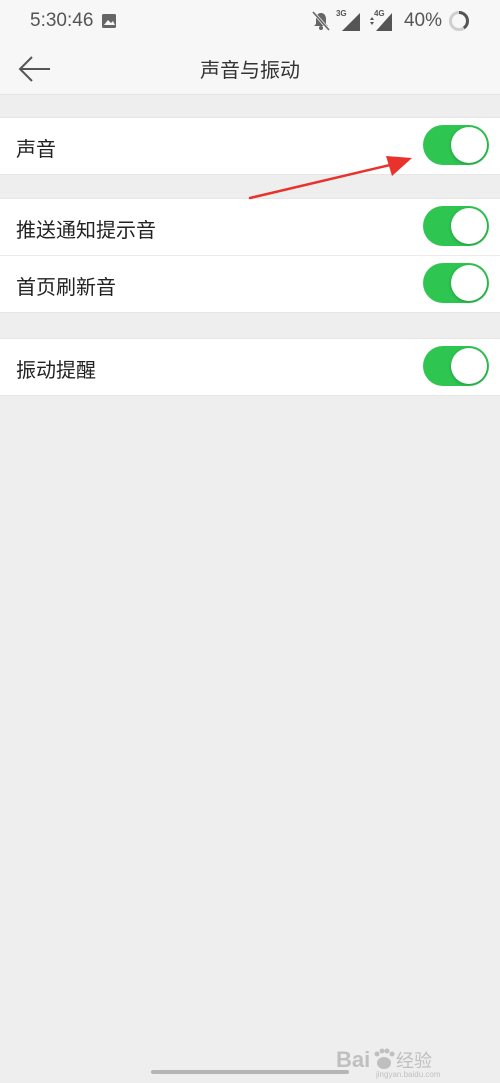 This screenshot has height=1083, width=500. What do you see at coordinates (66, 287) in the screenshot?
I see `setting-label: 首页刷新音` at bounding box center [66, 287].